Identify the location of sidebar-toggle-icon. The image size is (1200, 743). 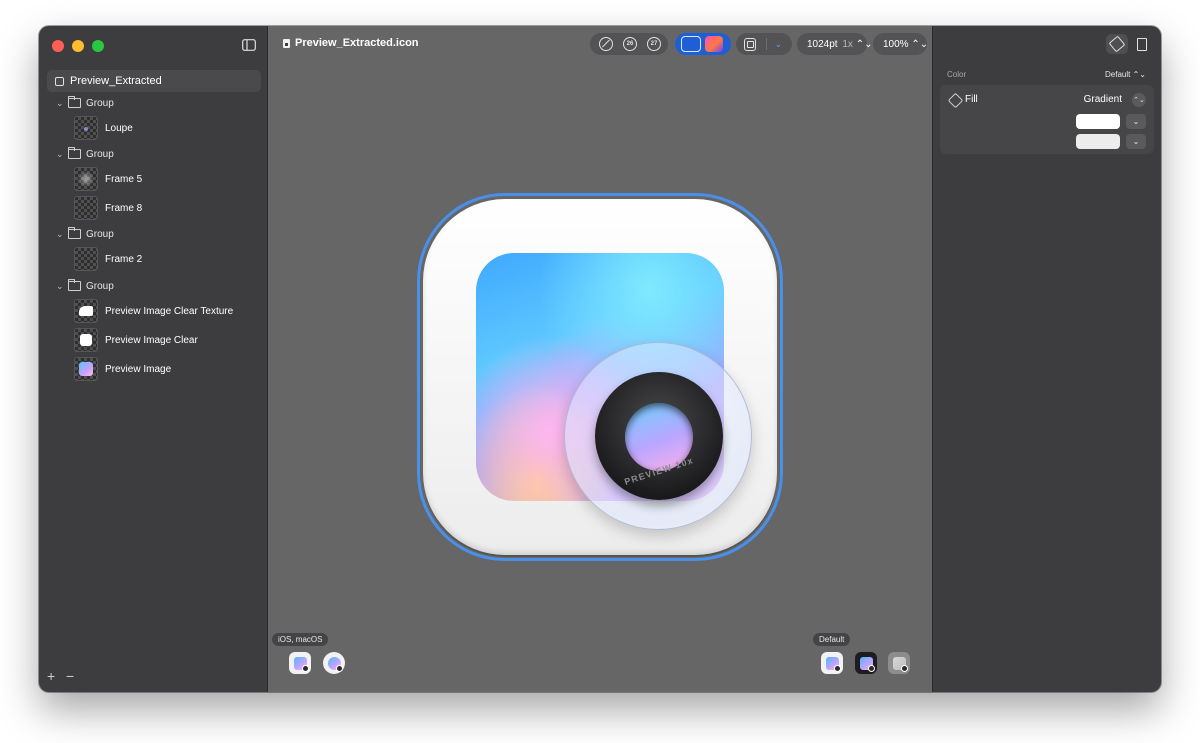
(249, 45).